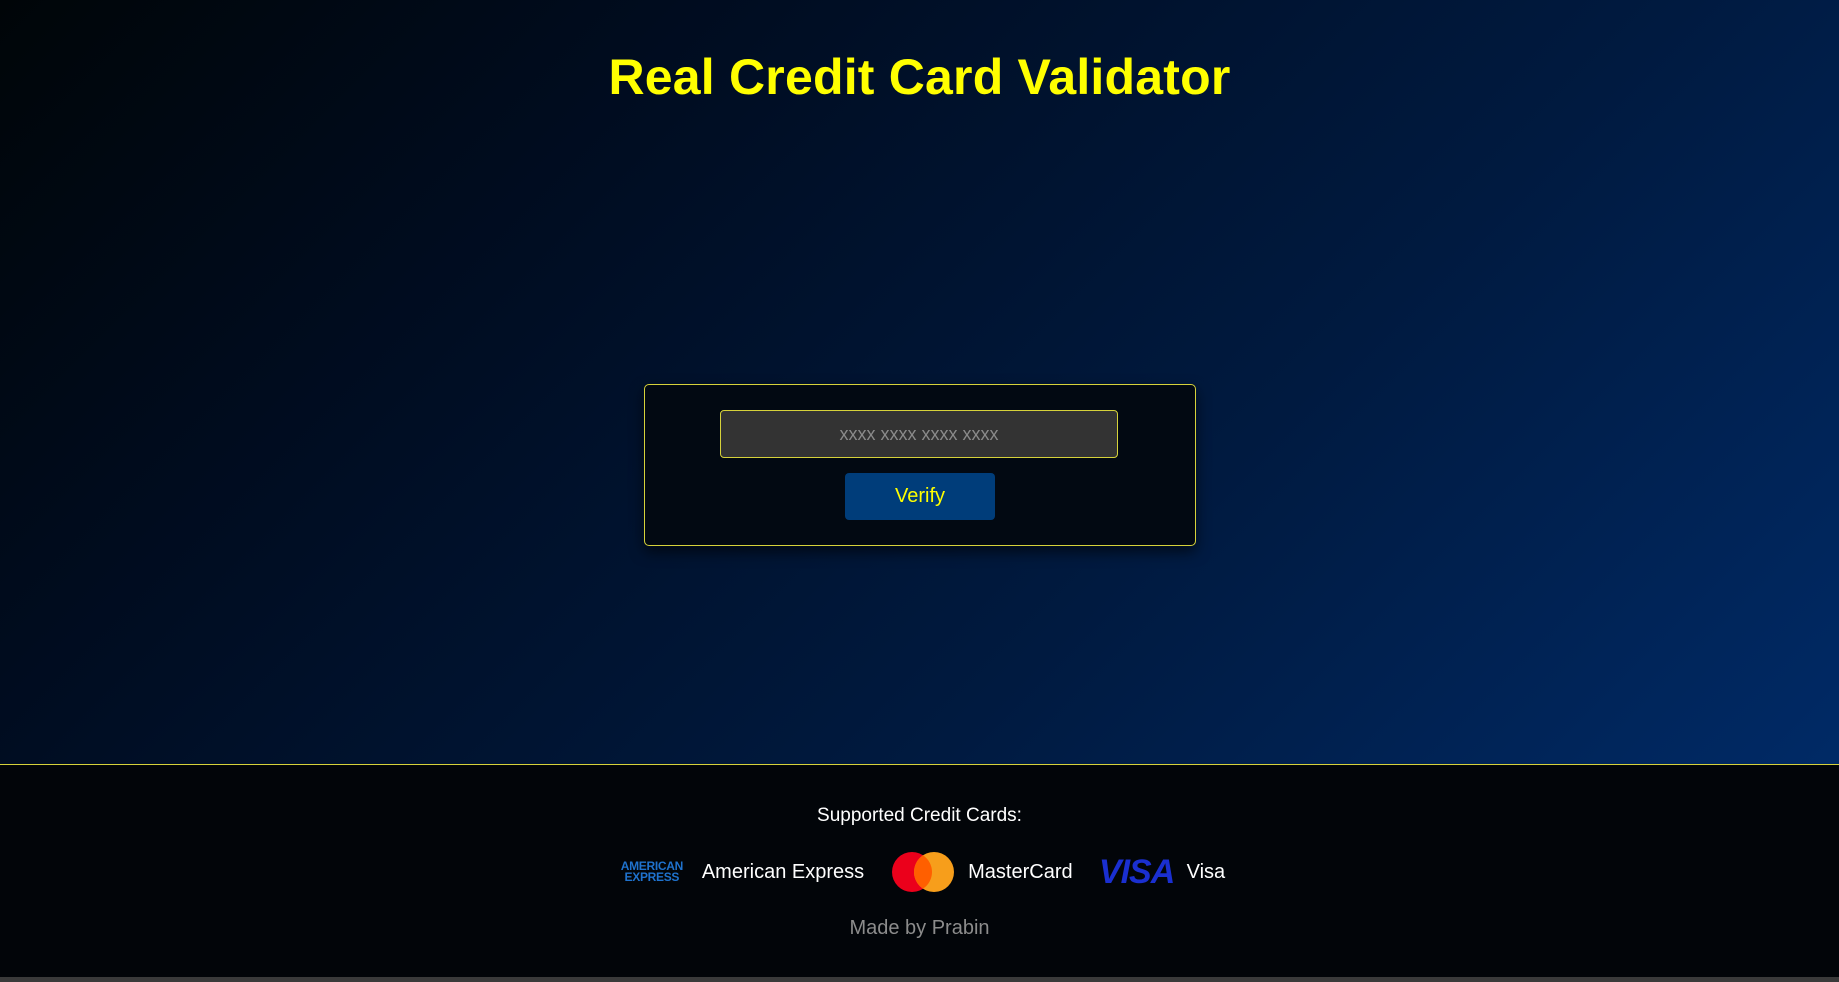  I want to click on card-item-visa: VISA Visa, so click(1162, 872).